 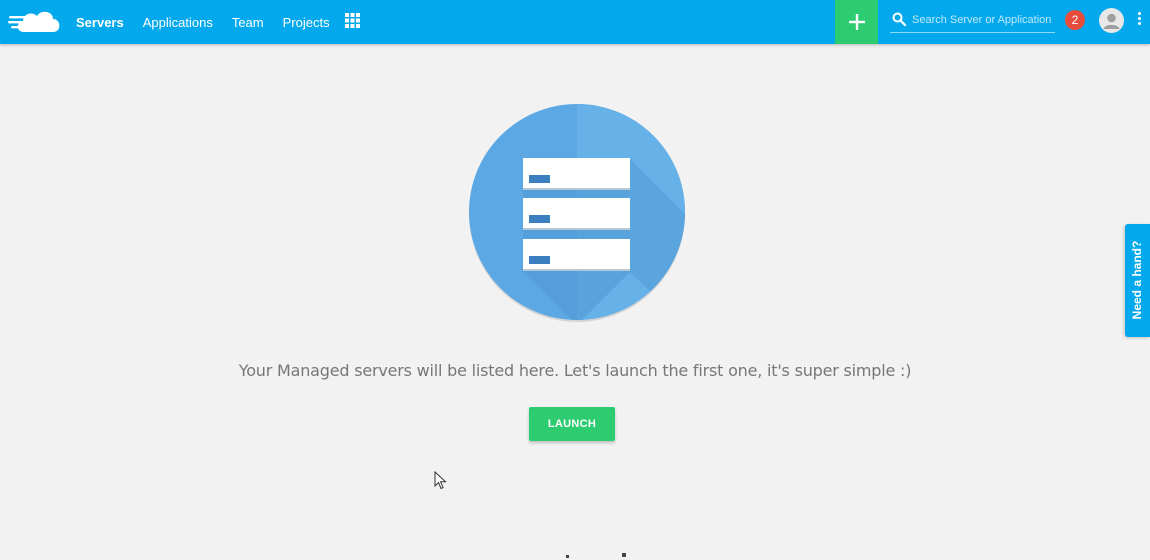 I want to click on search-input, so click(x=982, y=20).